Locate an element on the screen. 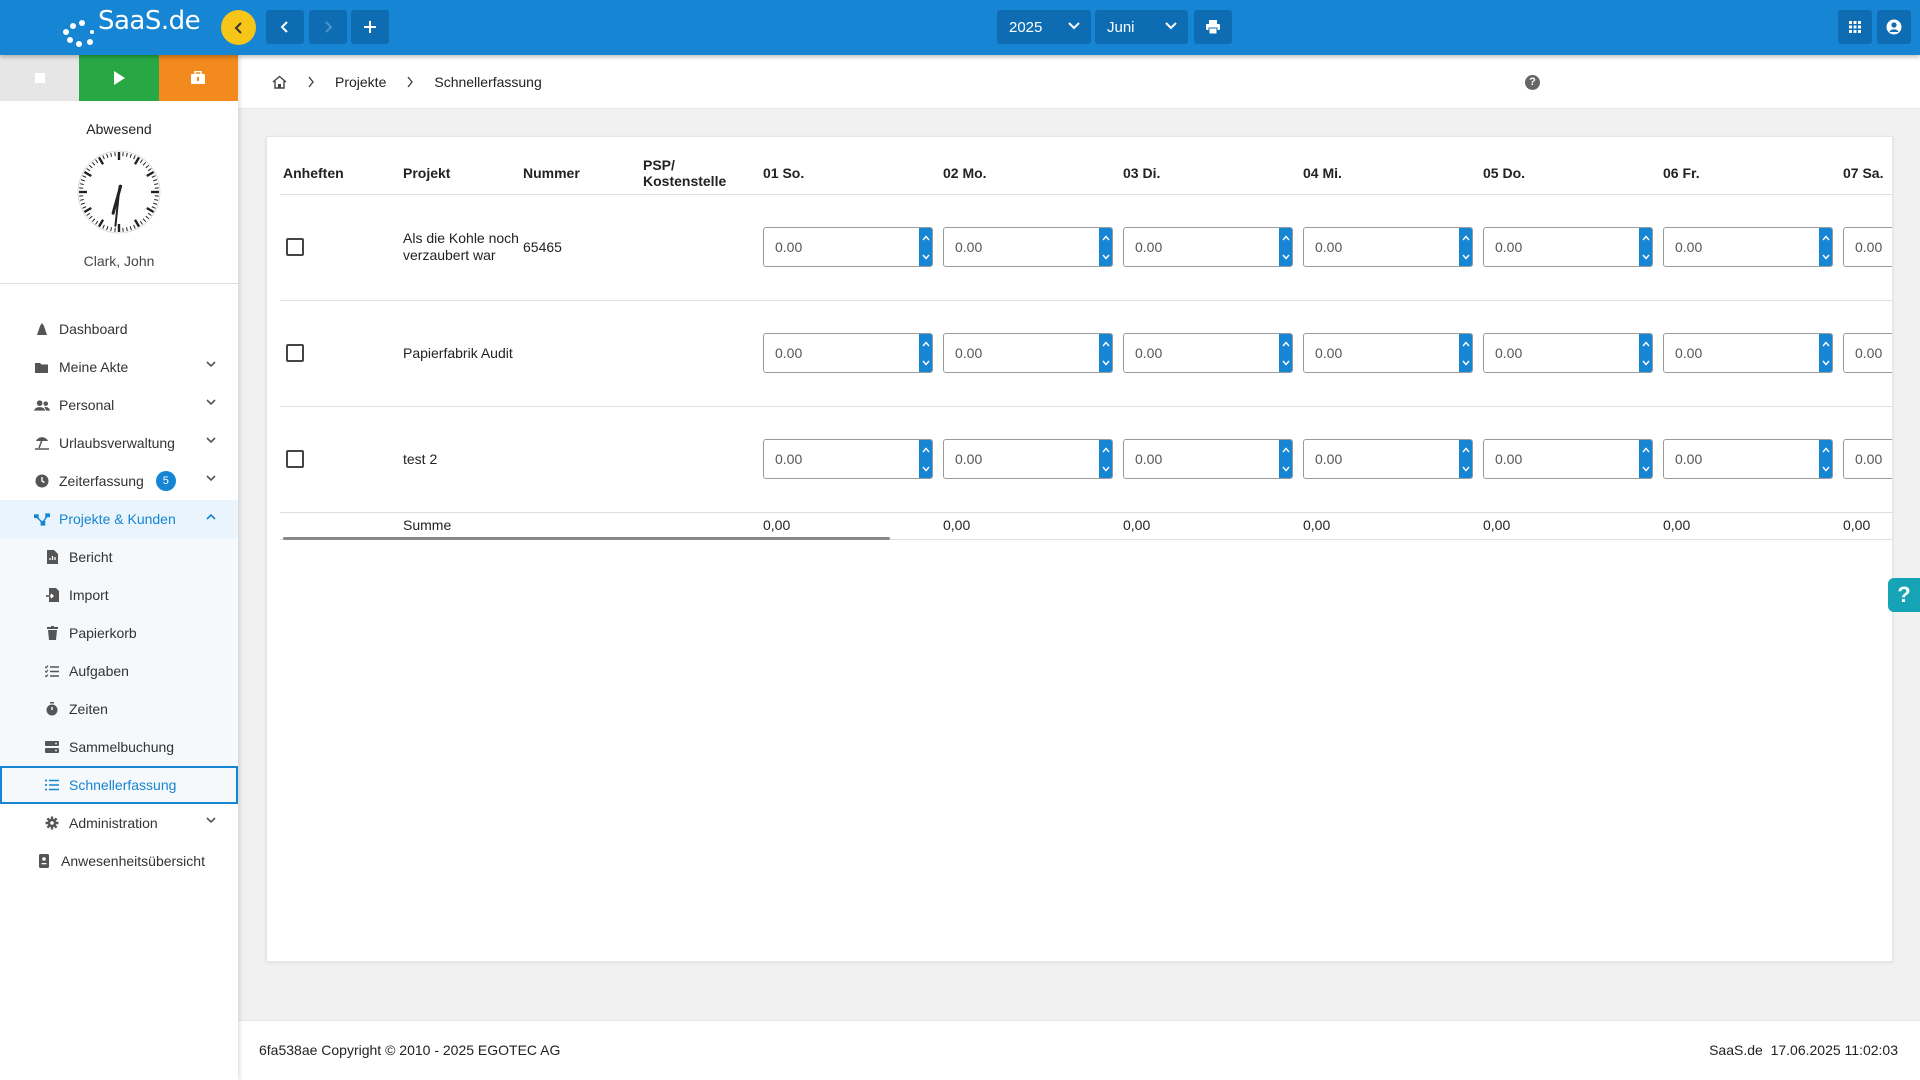 This screenshot has width=1920, height=1080. previous-button is located at coordinates (285, 27).